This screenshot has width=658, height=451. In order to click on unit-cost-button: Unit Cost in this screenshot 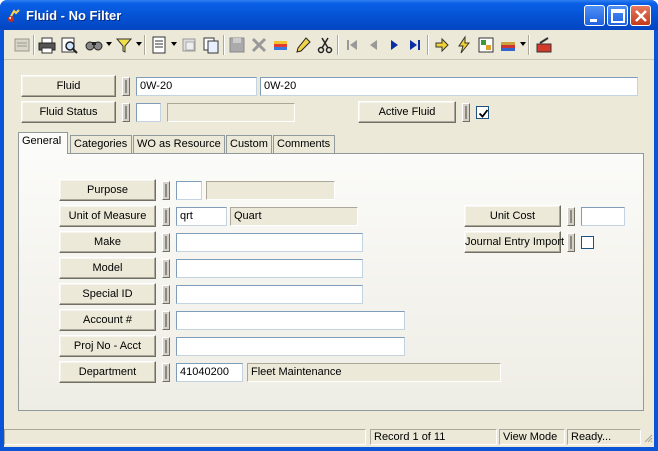, I will do `click(512, 216)`.